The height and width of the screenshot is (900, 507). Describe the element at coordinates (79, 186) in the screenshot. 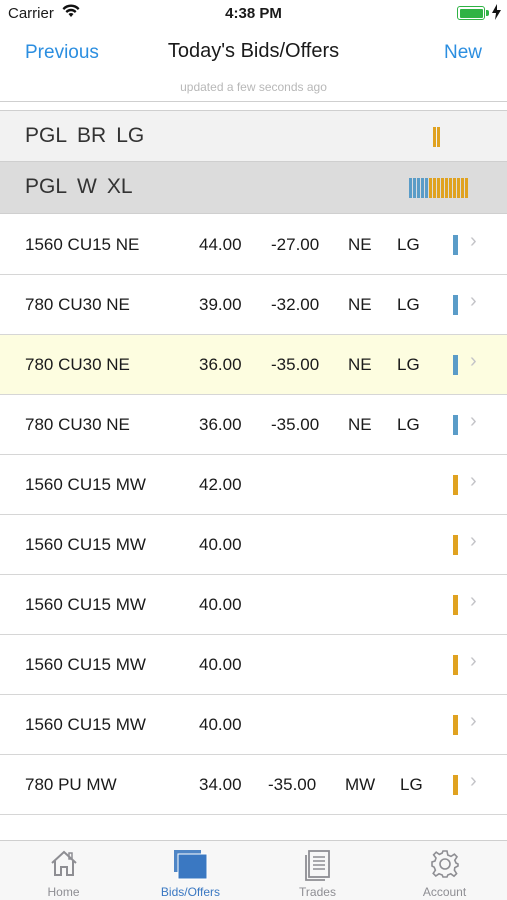

I see `group-label: PGL W XL` at that location.